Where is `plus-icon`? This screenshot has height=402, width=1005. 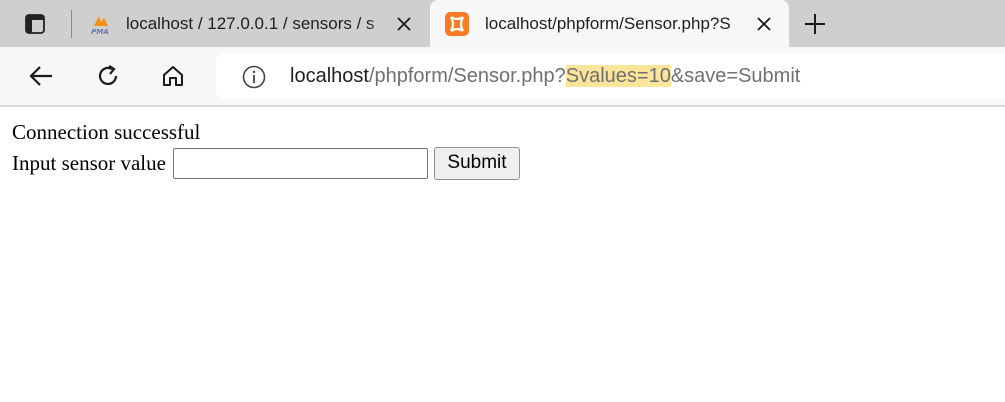
plus-icon is located at coordinates (815, 24).